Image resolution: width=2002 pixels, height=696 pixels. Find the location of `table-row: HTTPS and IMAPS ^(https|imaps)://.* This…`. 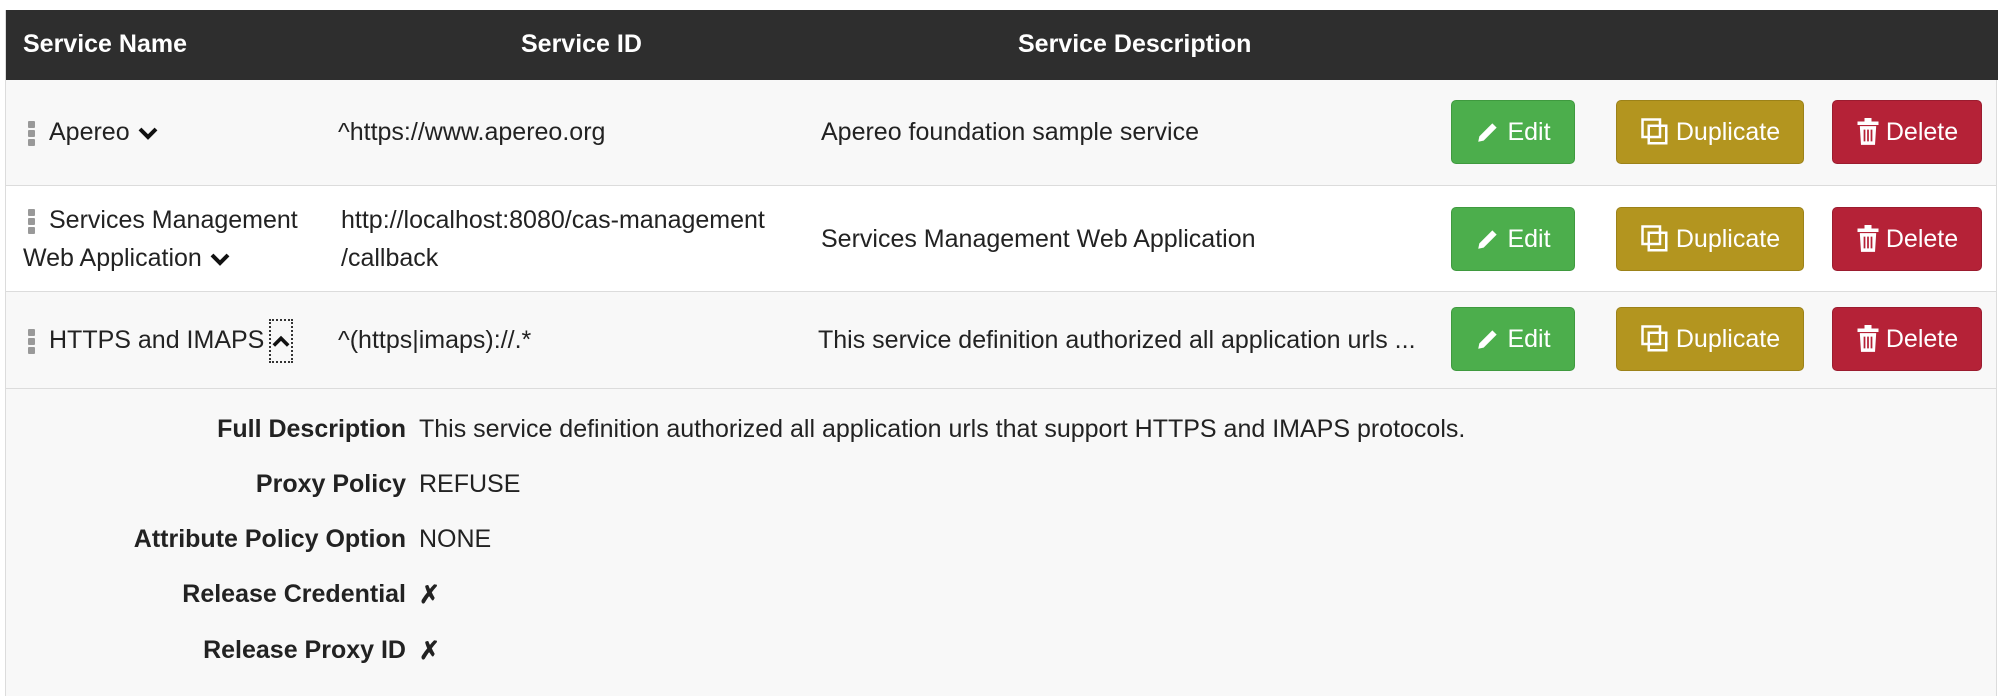

table-row: HTTPS and IMAPS ^(https|imaps)://.* This… is located at coordinates (1001, 340).